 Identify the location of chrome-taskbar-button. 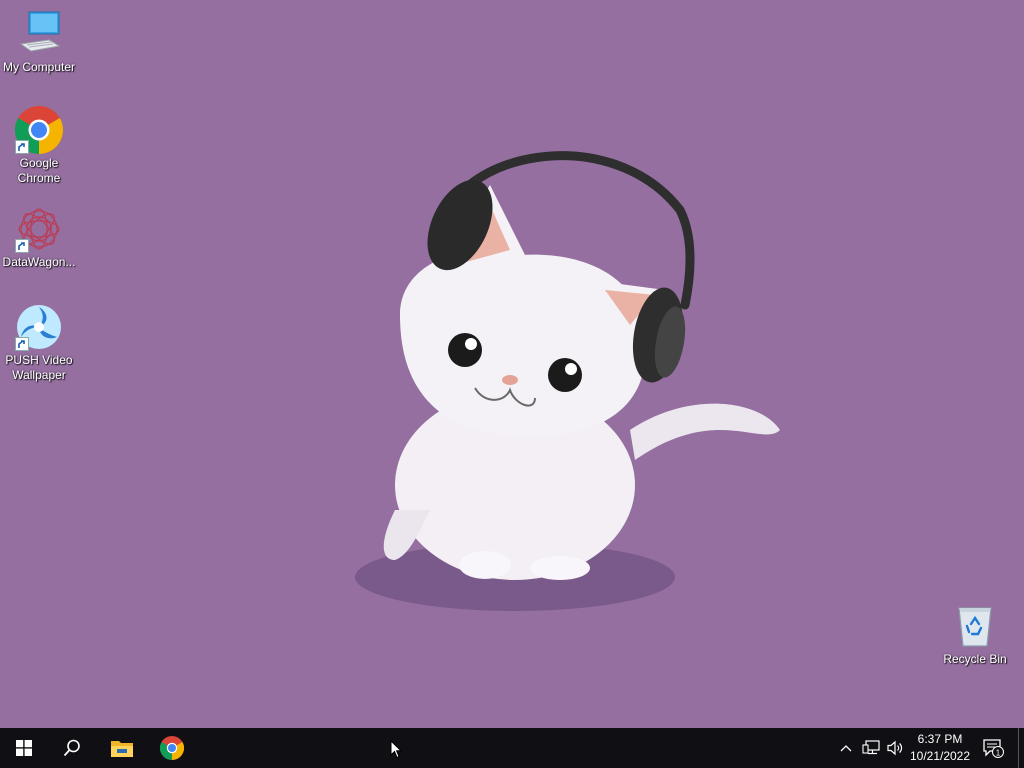
(172, 748).